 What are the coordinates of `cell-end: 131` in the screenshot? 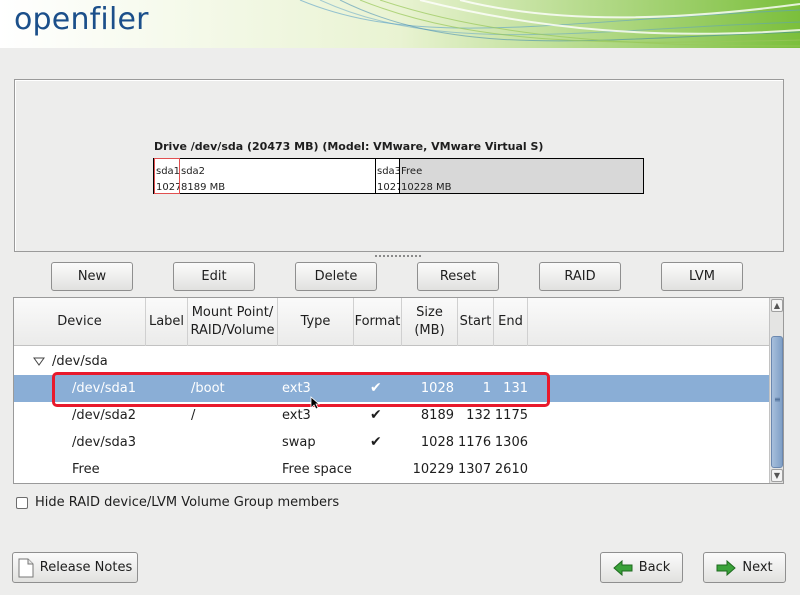 It's located at (515, 388).